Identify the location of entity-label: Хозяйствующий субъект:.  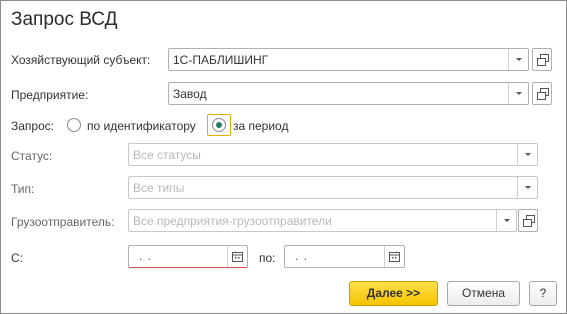
(81, 60).